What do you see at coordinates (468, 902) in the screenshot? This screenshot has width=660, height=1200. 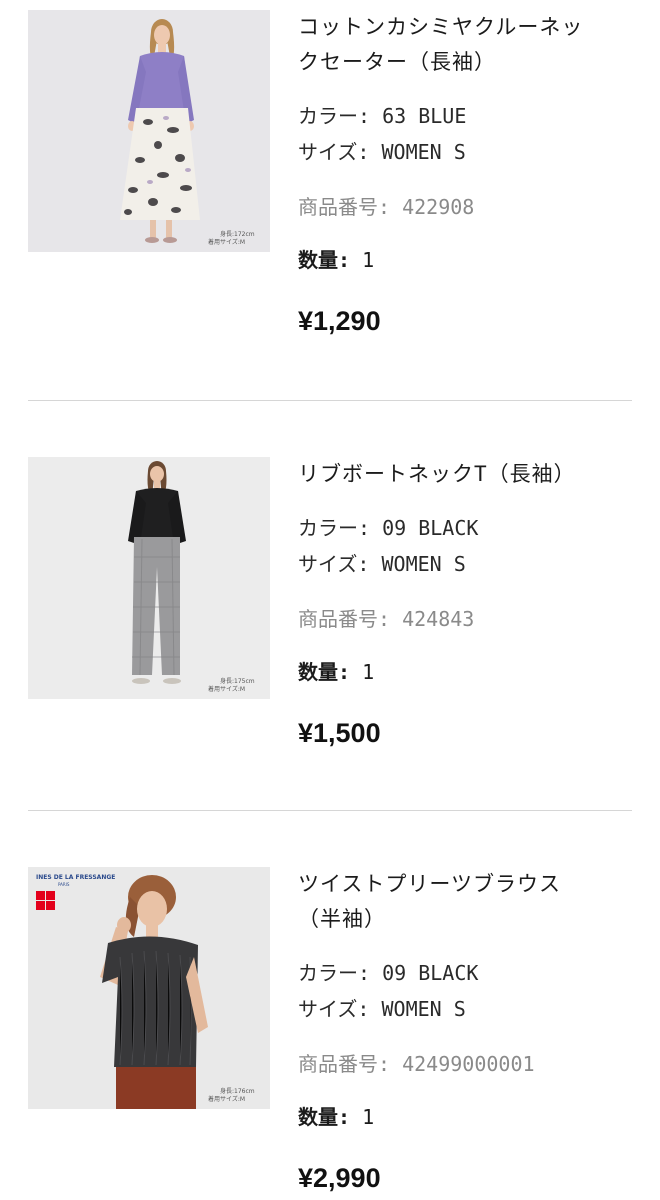 I see `product-name: ツイストプリーツブラウス （半袖）` at bounding box center [468, 902].